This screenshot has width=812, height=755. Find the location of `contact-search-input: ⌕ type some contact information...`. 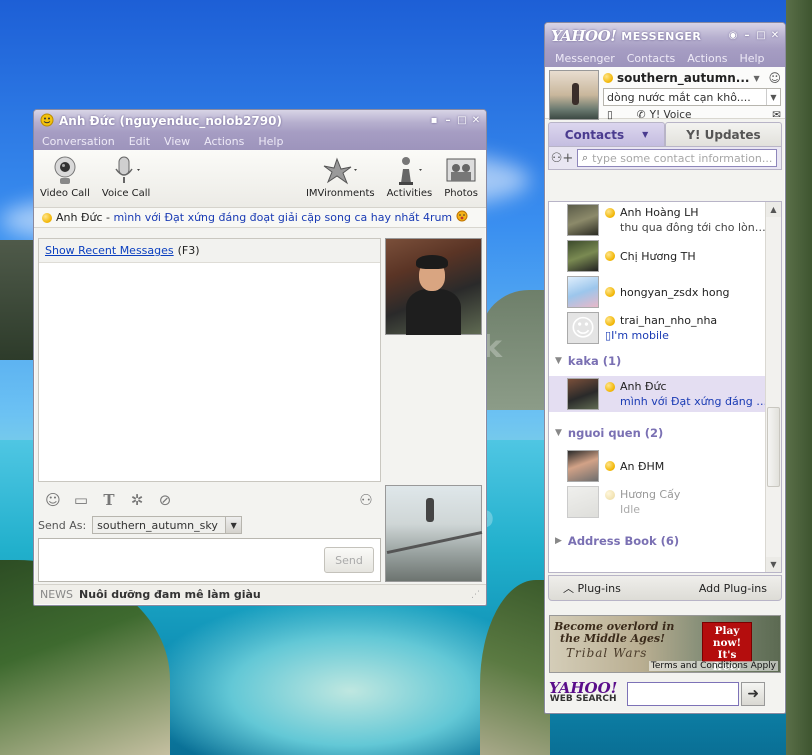

contact-search-input: ⌕ type some contact information... is located at coordinates (677, 158).